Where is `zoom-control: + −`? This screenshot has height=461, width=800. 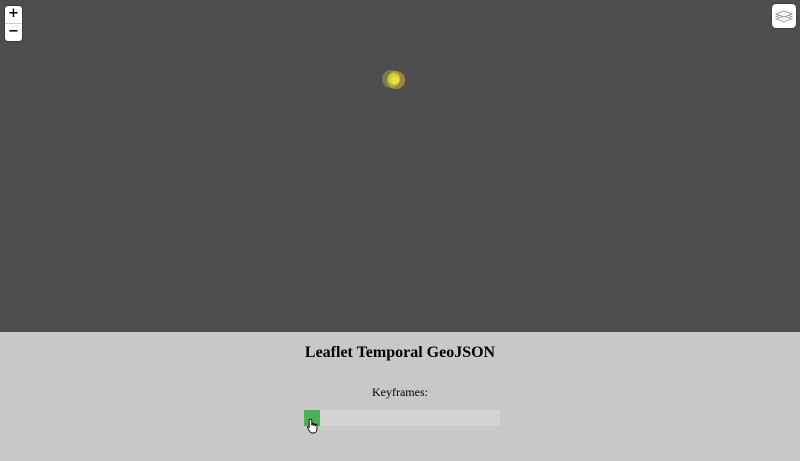
zoom-control: + − is located at coordinates (13, 23).